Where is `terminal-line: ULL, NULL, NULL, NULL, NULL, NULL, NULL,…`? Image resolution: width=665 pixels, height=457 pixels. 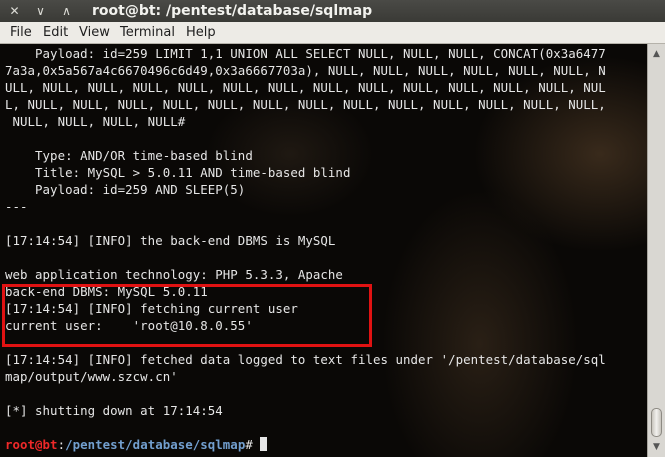 terminal-line: ULL, NULL, NULL, NULL, NULL, NULL, NULL,… is located at coordinates (305, 87).